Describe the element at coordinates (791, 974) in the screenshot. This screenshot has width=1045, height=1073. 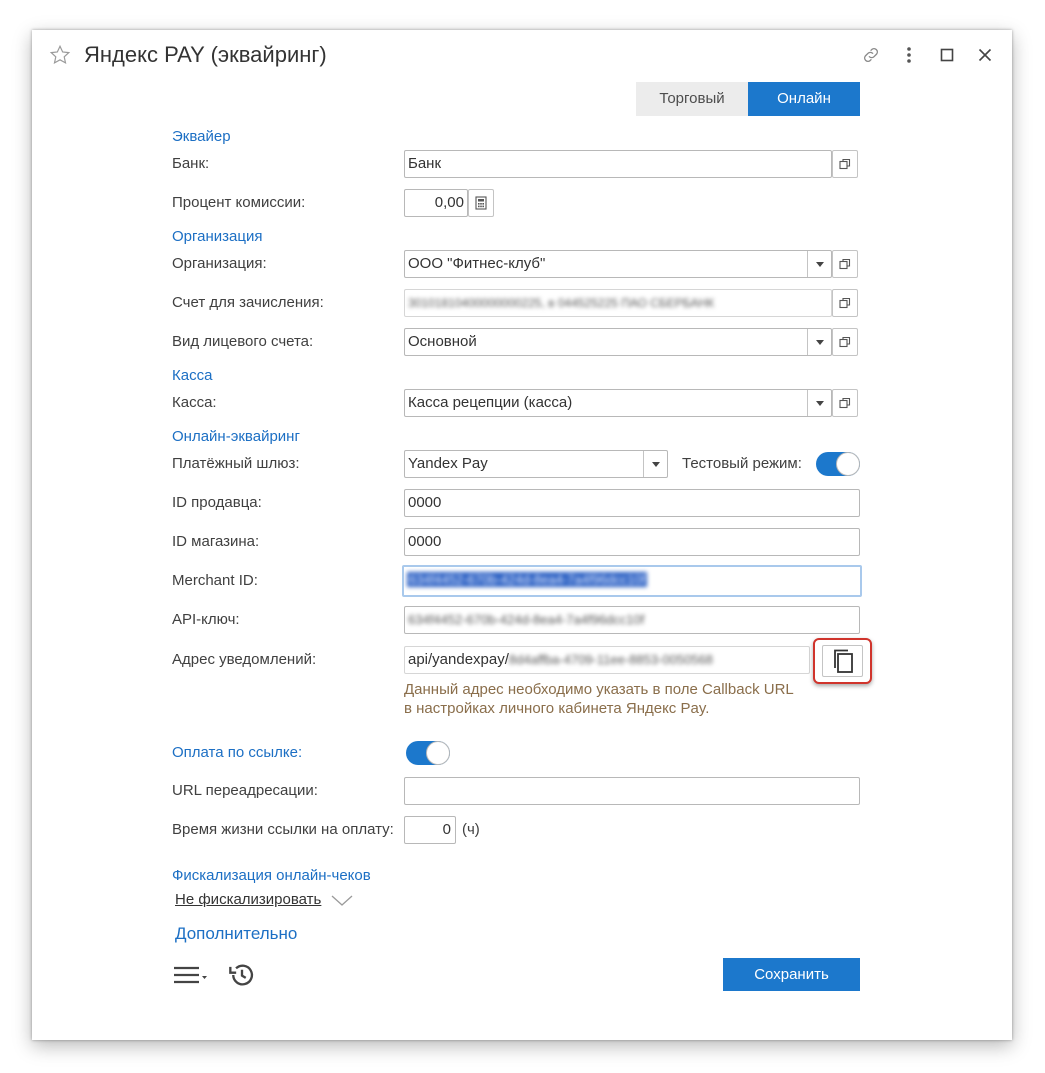
I see `save-button: Сохранить` at that location.